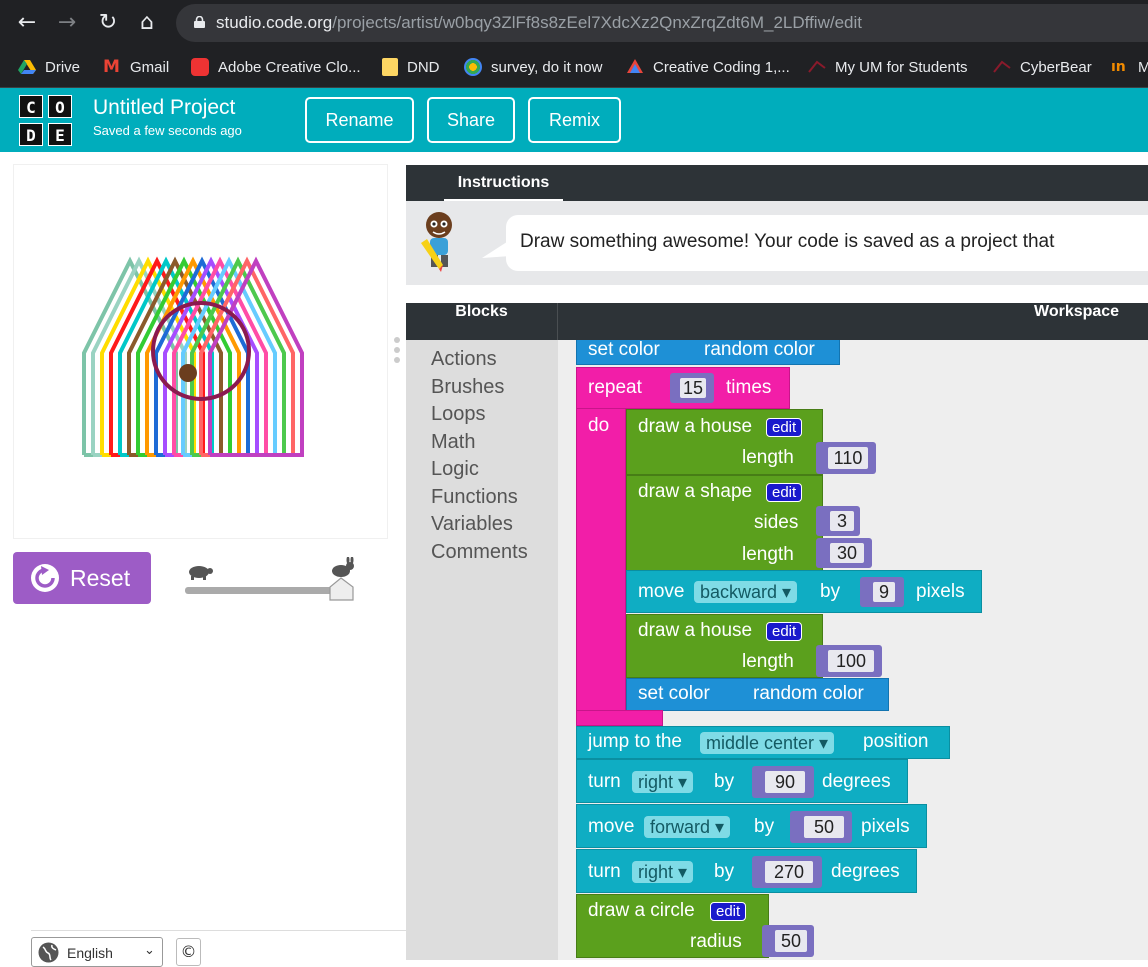 The height and width of the screenshot is (967, 1148). I want to click on language-select: English ⌄, so click(97, 952).